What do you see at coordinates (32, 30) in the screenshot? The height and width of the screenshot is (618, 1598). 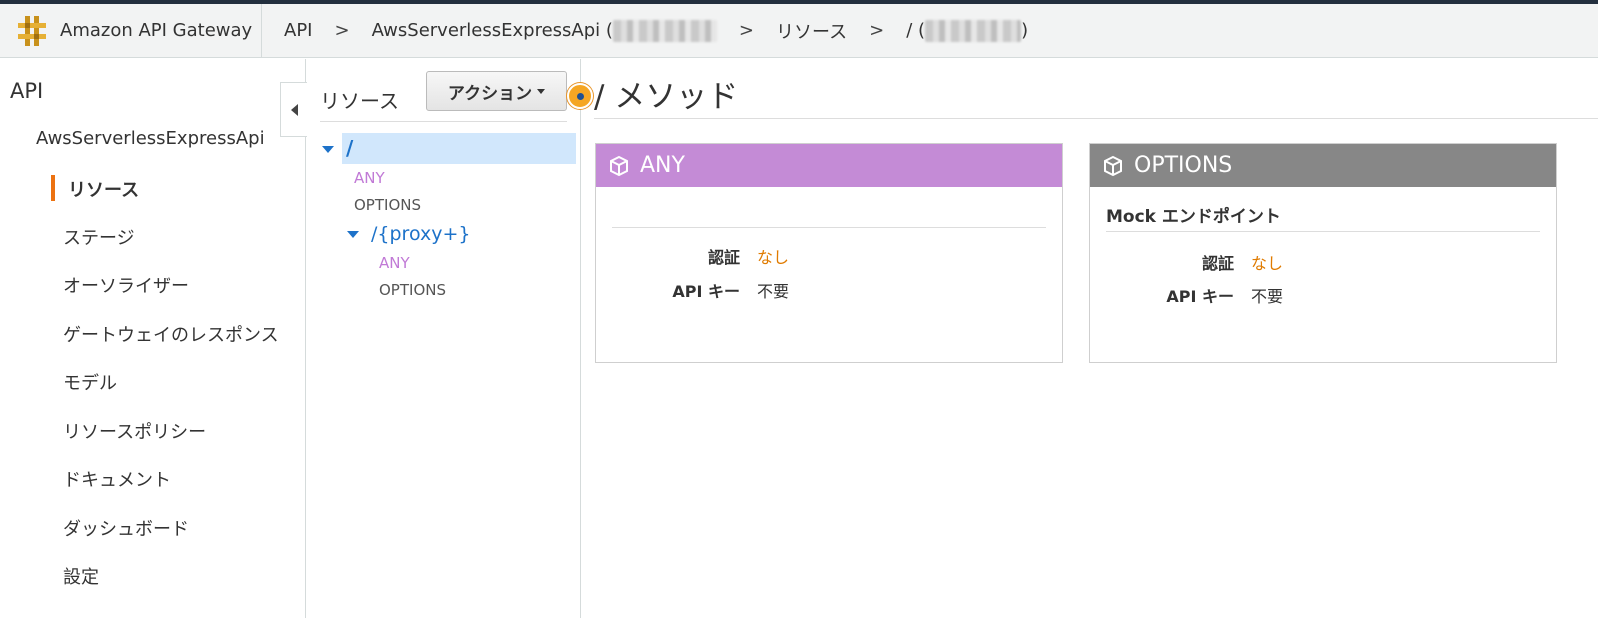 I see `api-gateway-logo-icon` at bounding box center [32, 30].